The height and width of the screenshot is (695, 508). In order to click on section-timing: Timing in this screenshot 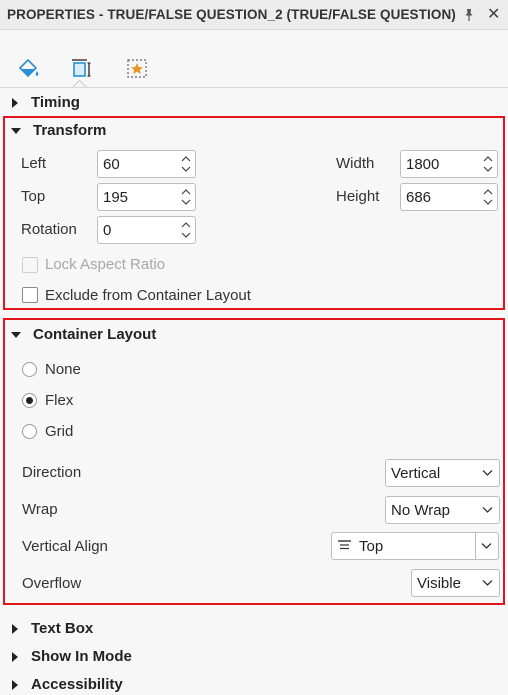, I will do `click(45, 102)`.